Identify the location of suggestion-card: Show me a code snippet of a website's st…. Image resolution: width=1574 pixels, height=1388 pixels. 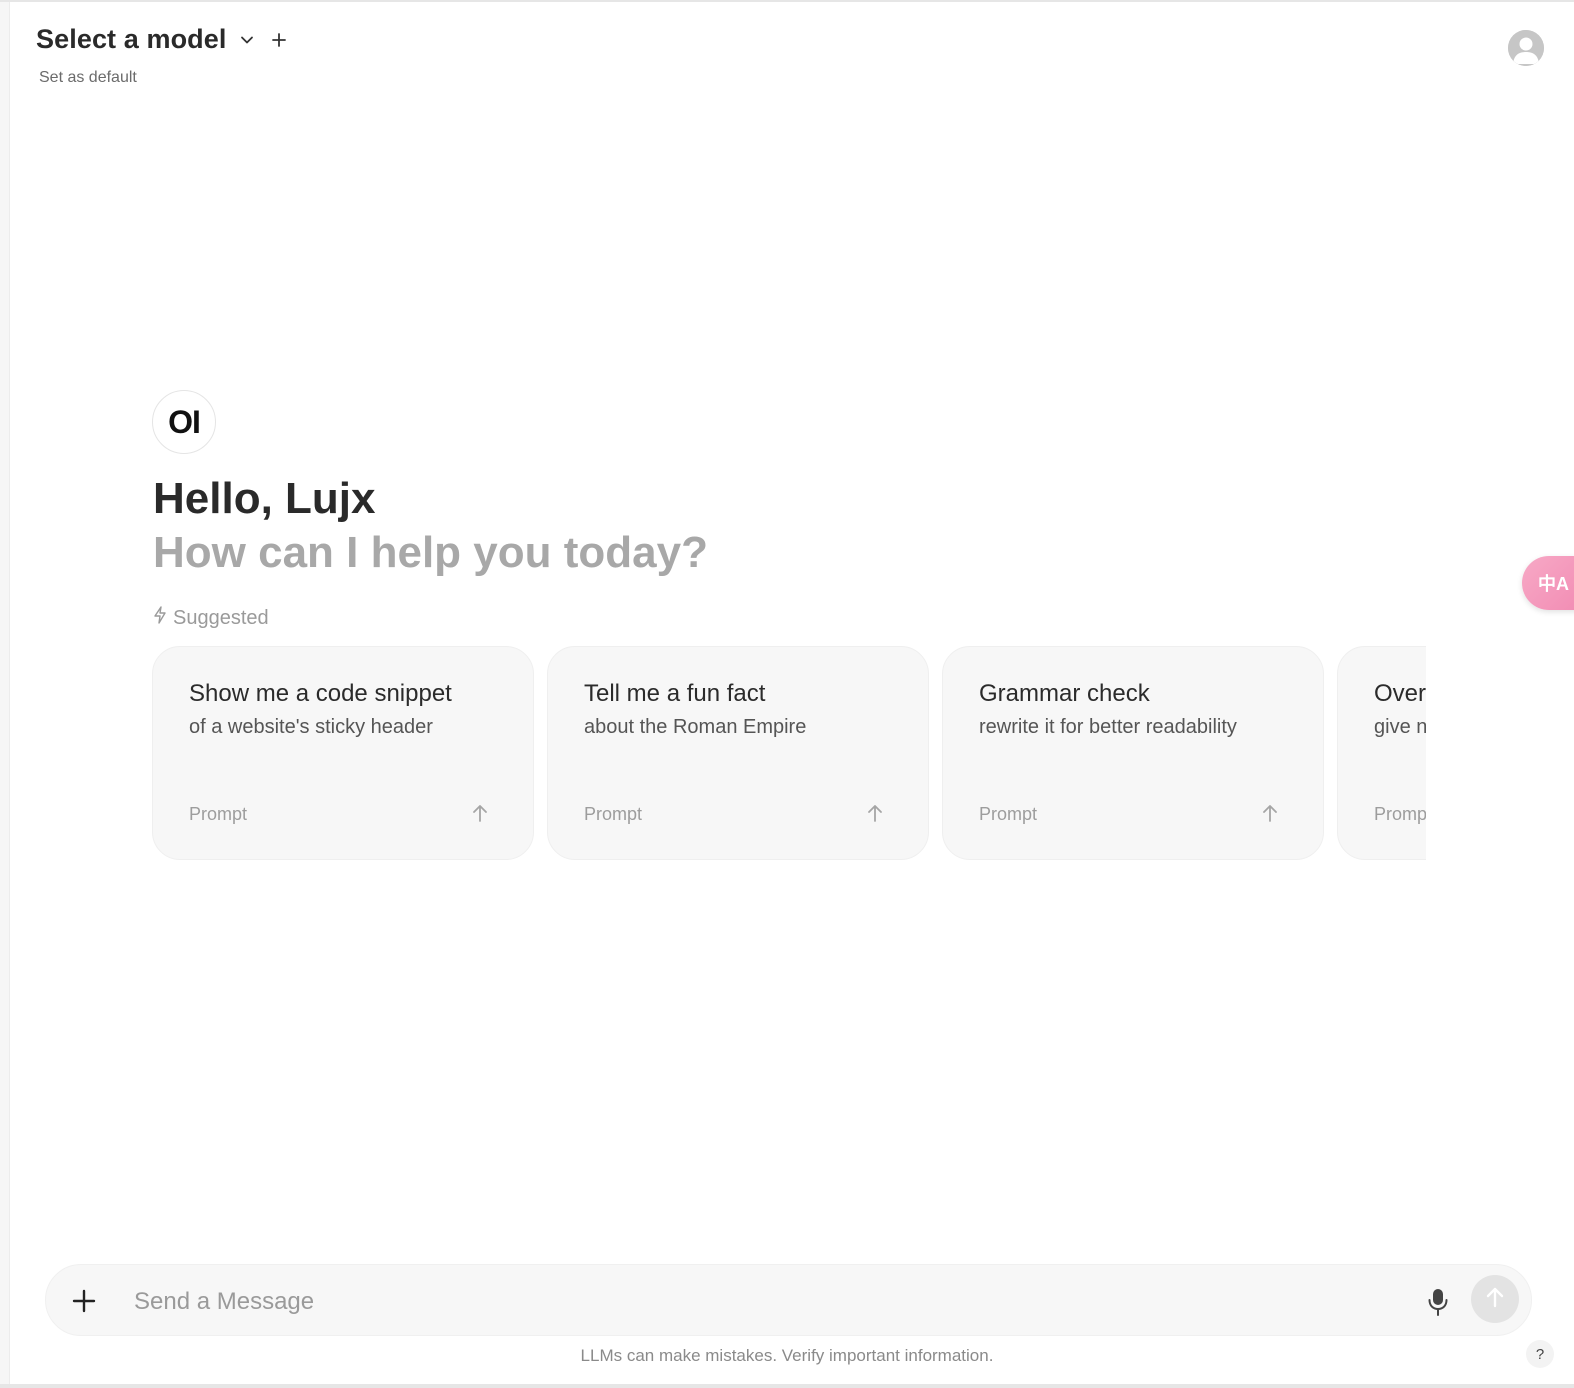
(343, 753).